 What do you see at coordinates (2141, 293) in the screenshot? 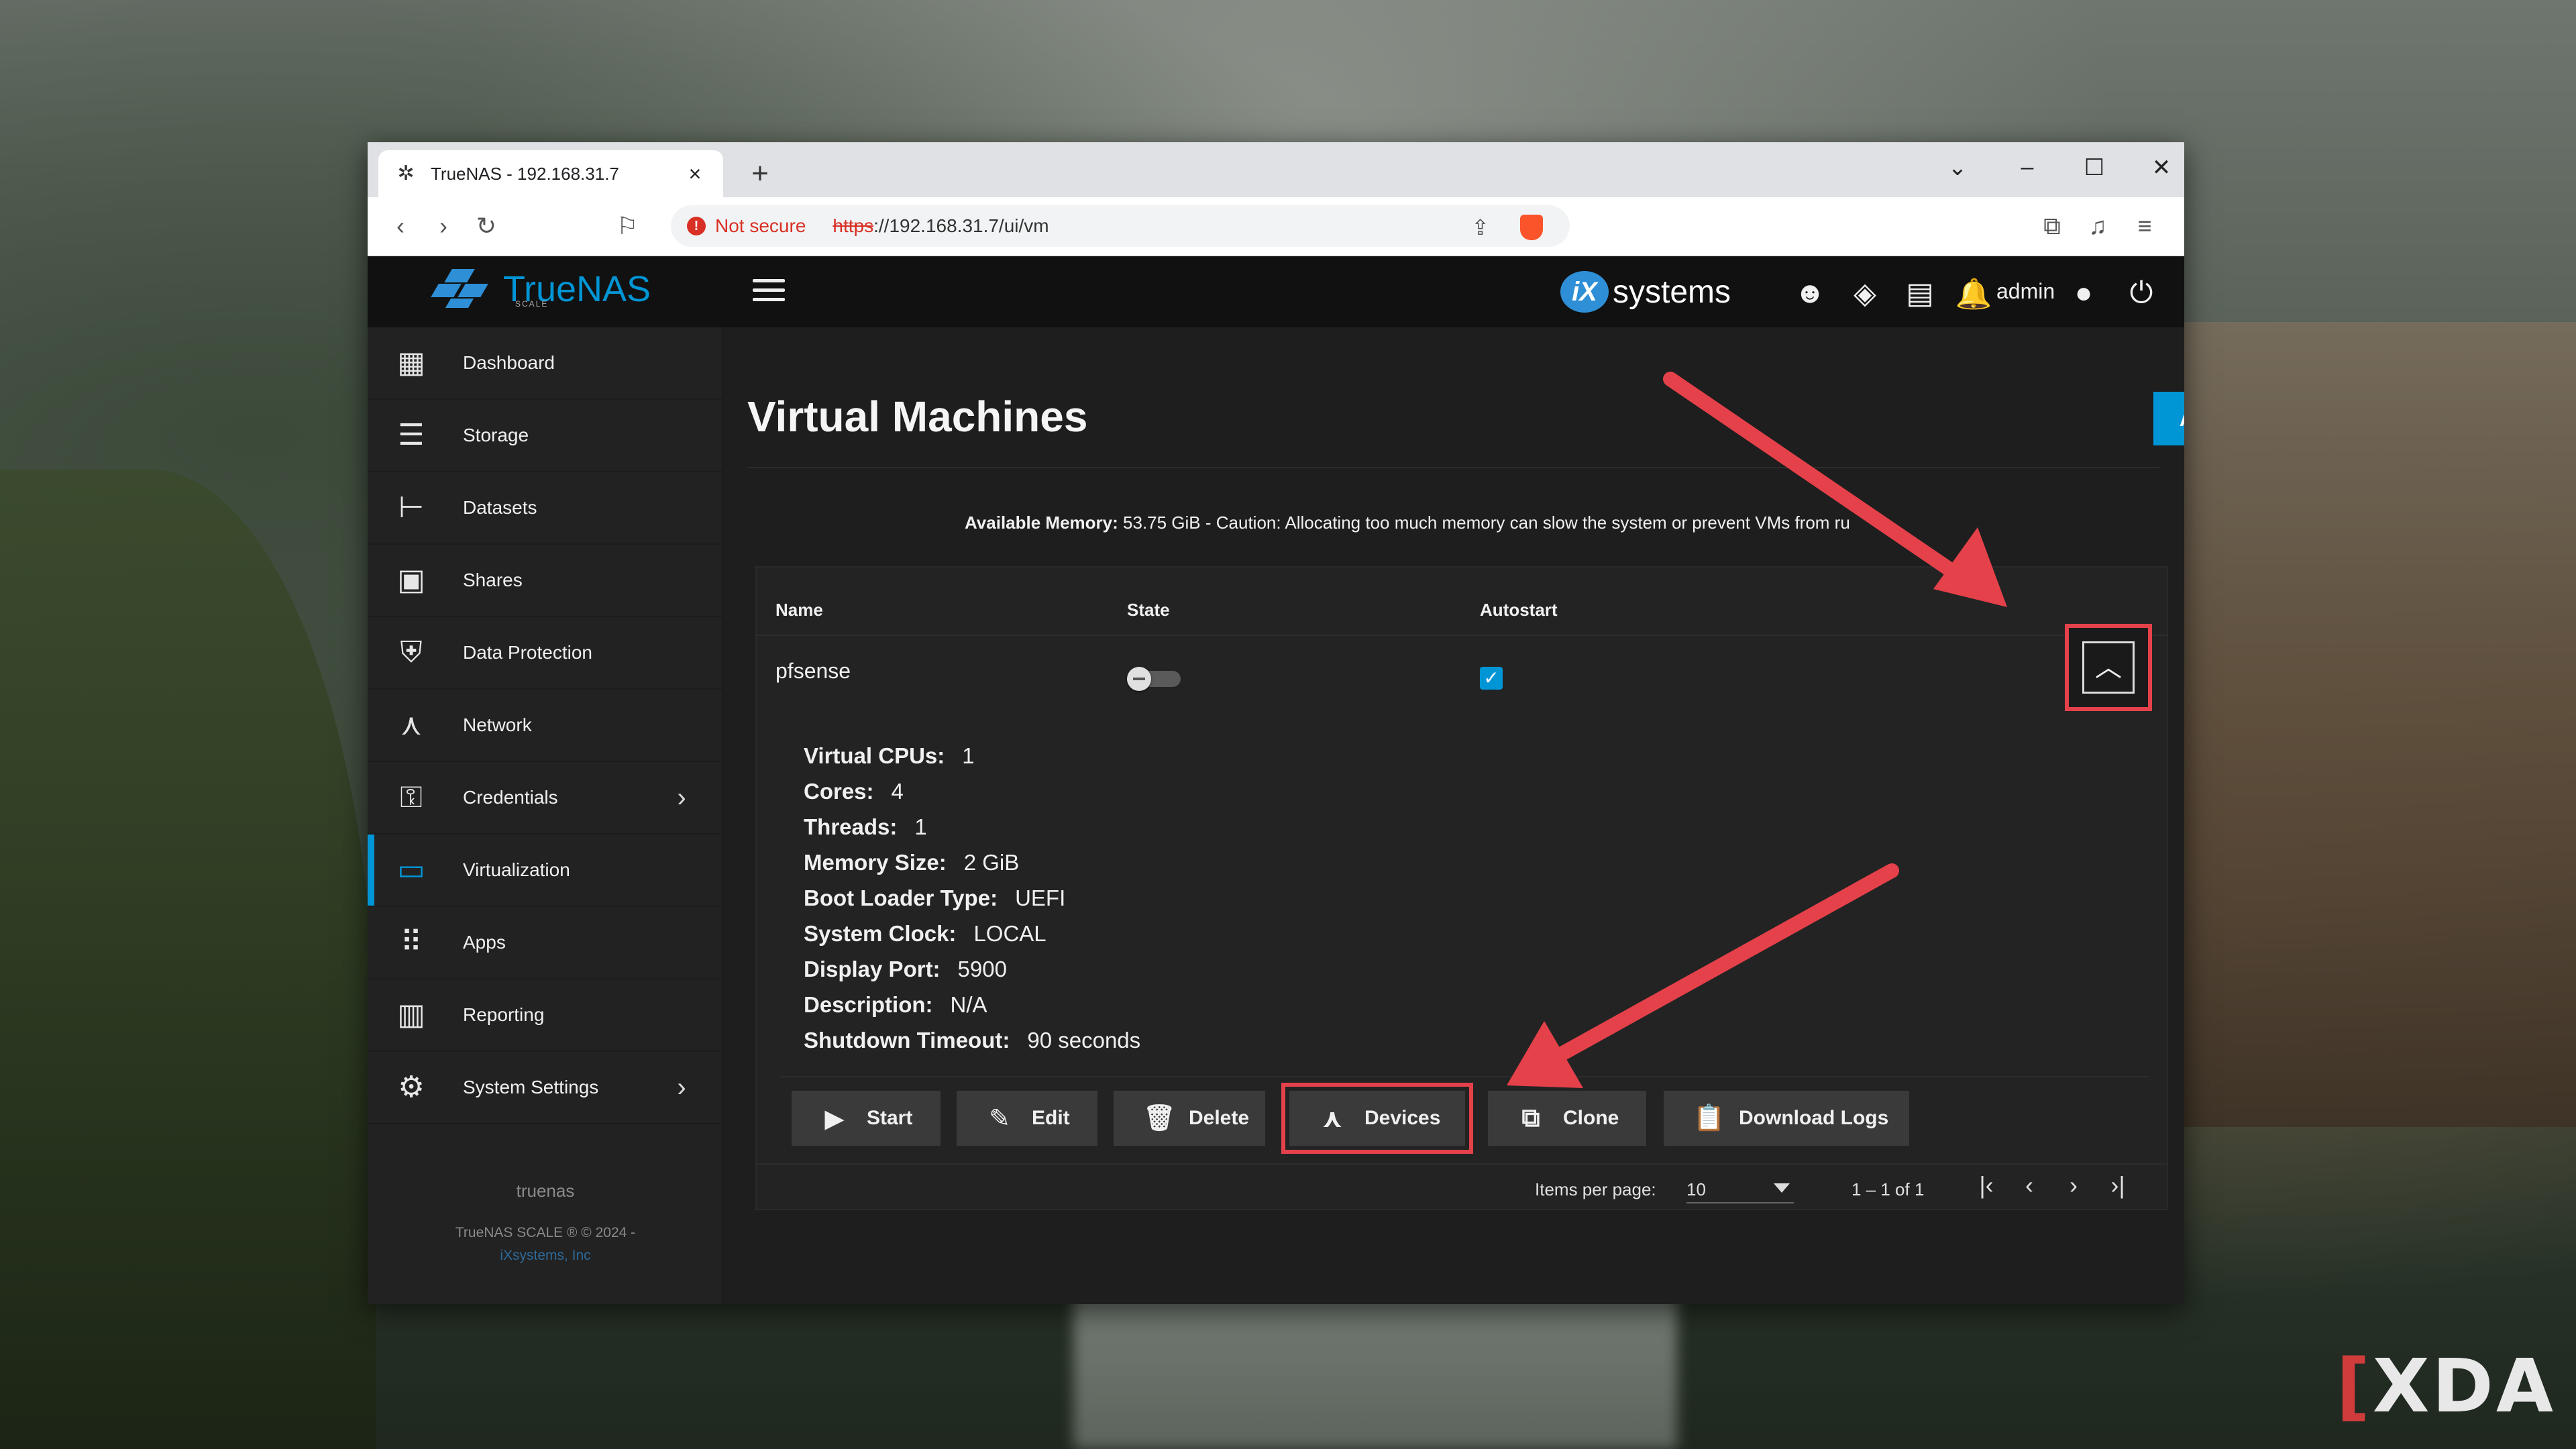
I see `power-icon: ⏻` at bounding box center [2141, 293].